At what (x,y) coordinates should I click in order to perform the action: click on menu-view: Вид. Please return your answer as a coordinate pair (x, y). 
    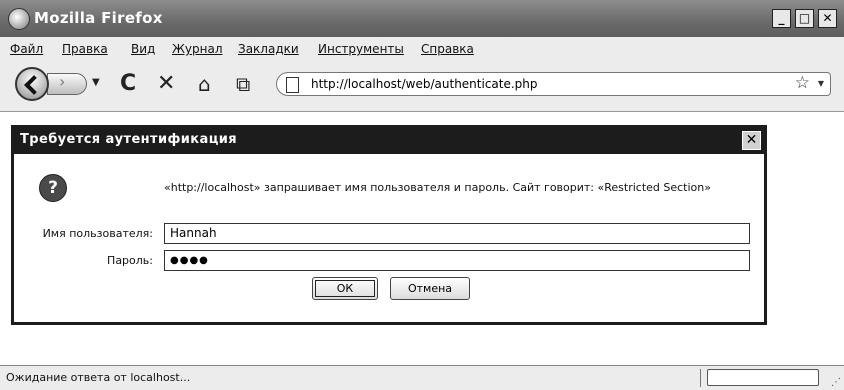
    Looking at the image, I should click on (143, 49).